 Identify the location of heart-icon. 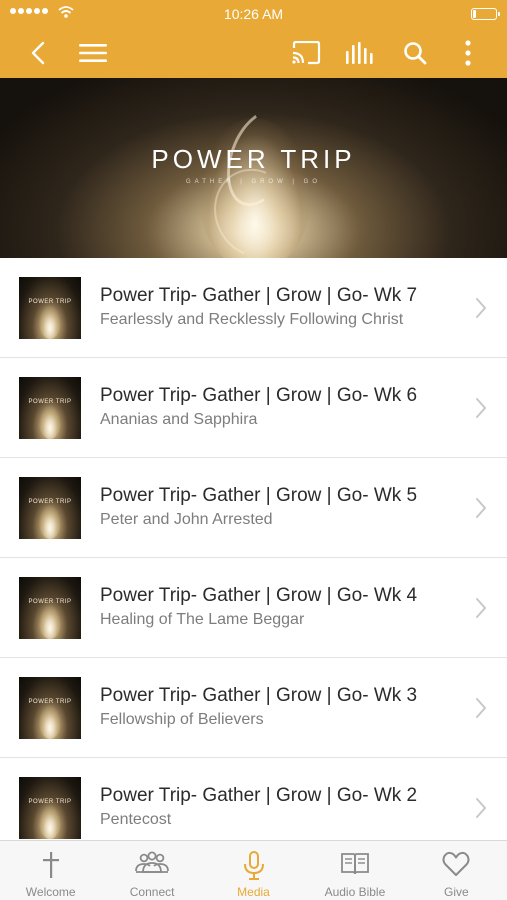
(456, 863).